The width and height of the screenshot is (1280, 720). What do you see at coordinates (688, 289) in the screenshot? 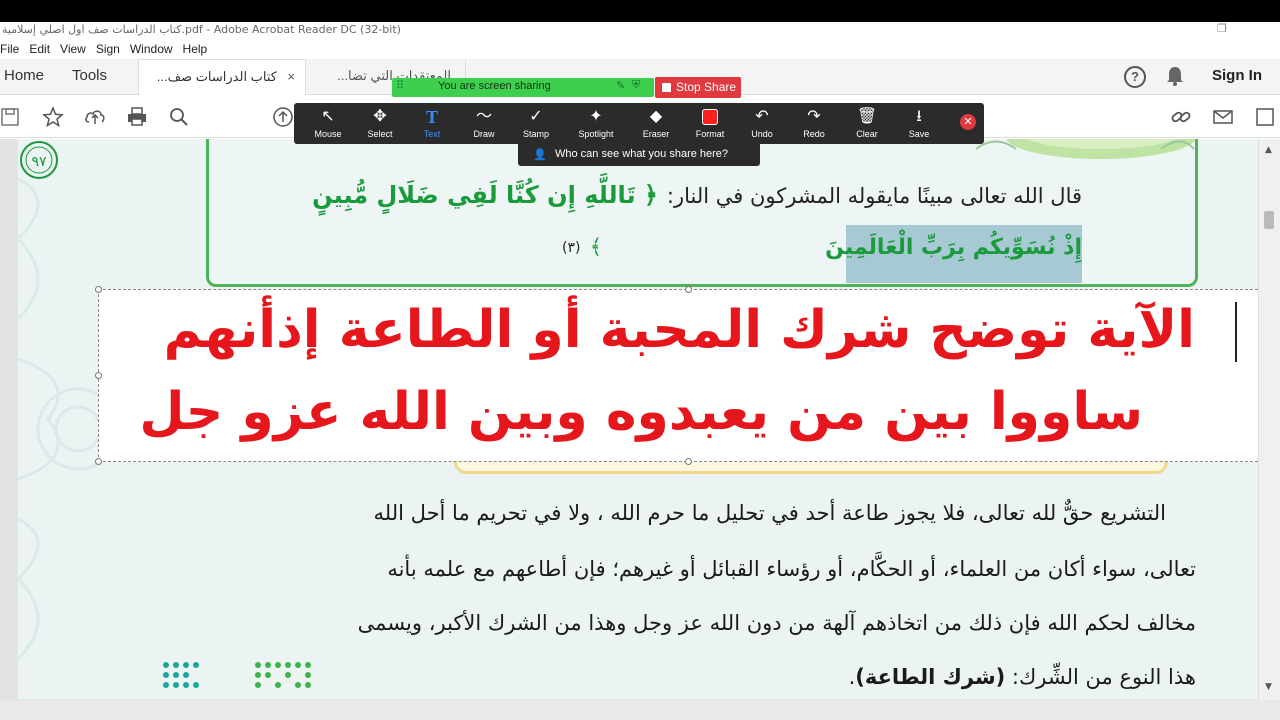
I see `resize-handle-t` at bounding box center [688, 289].